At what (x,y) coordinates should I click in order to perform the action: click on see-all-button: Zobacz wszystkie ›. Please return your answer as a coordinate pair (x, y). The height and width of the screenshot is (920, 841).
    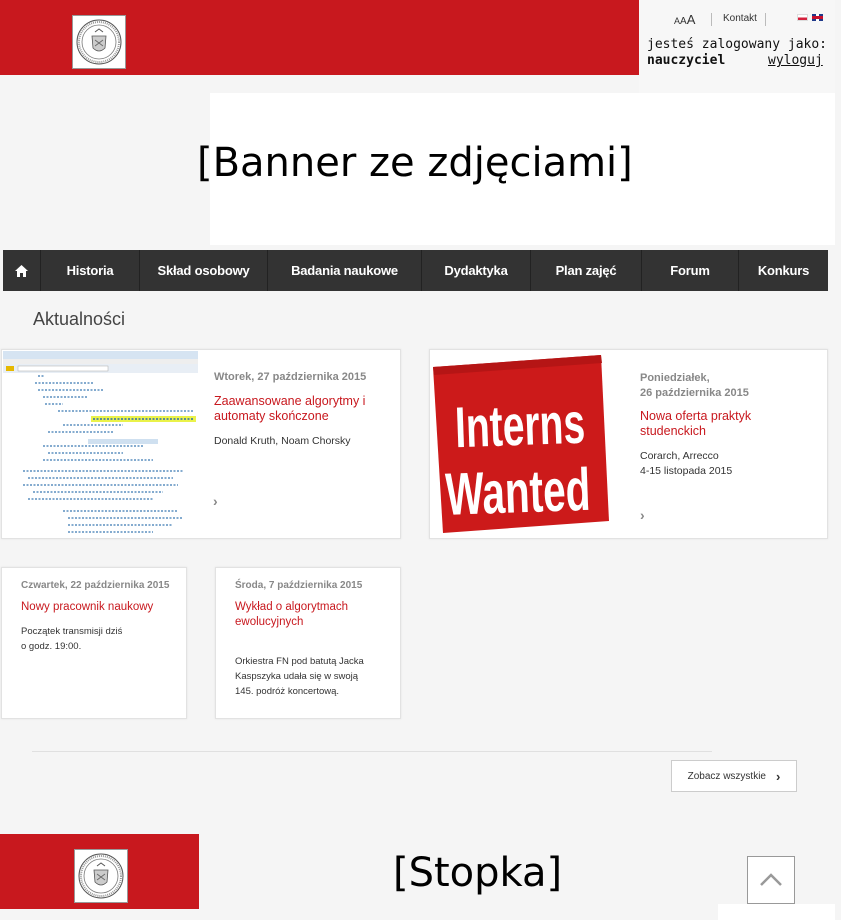
    Looking at the image, I should click on (734, 776).